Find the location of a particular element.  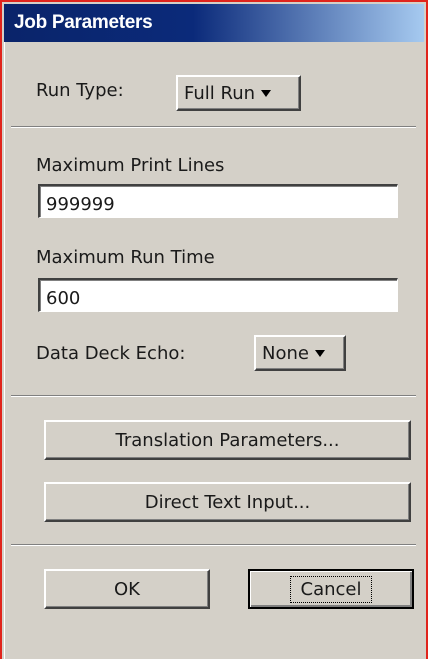

data-deck-echo-label: Data Deck Echo: is located at coordinates (111, 353).